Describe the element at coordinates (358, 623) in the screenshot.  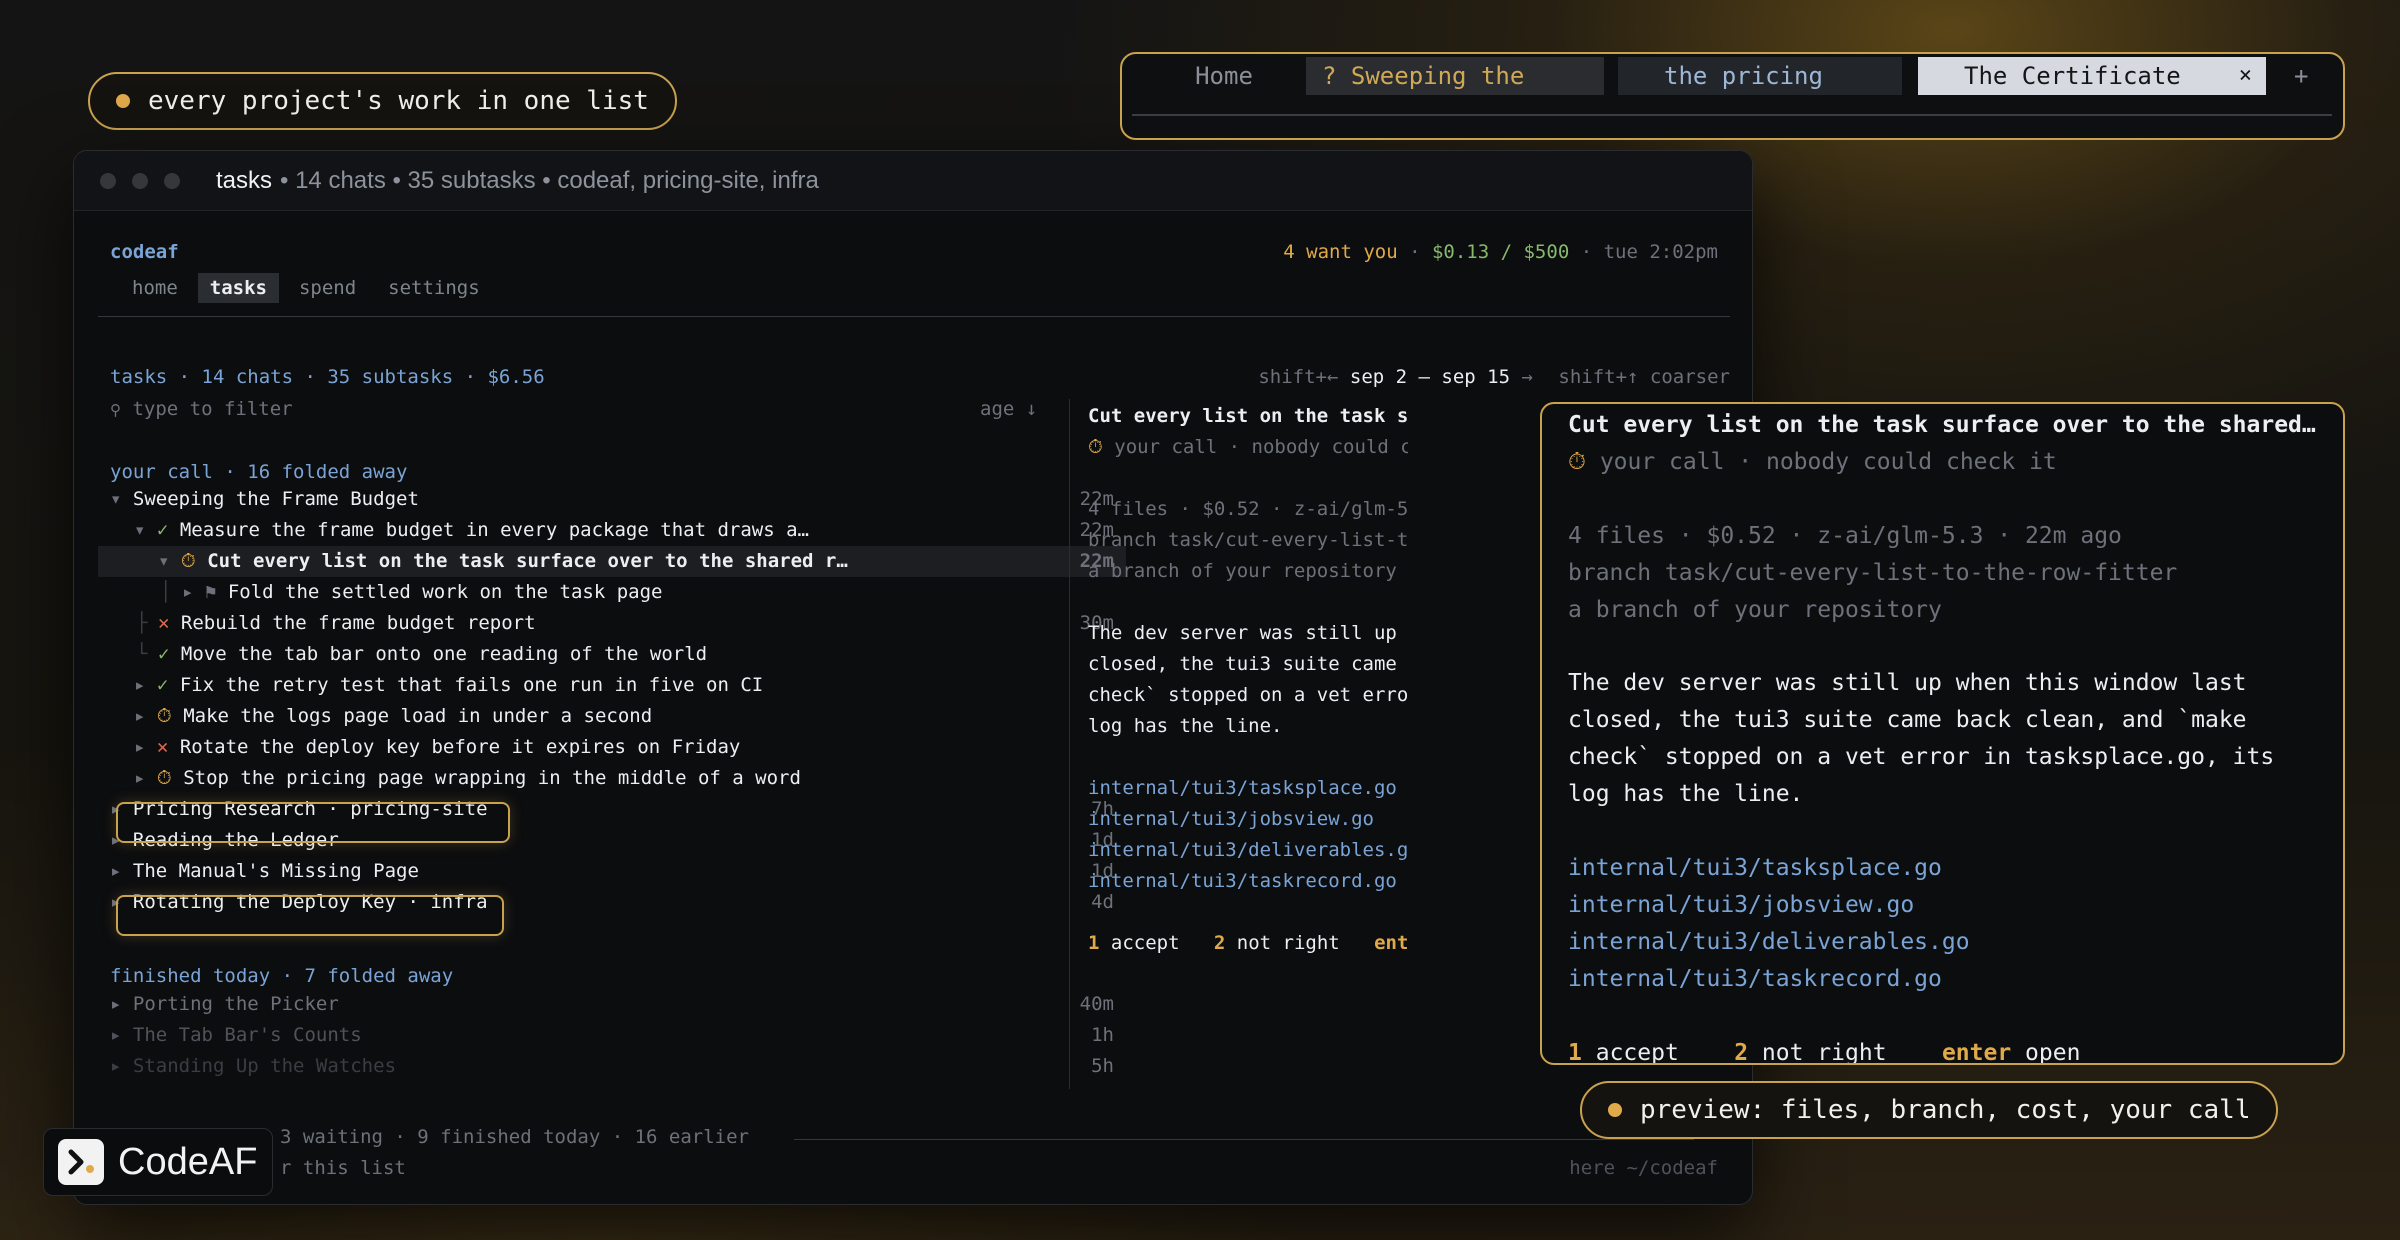
I see `task-title: Rebuild the frame budget report` at that location.